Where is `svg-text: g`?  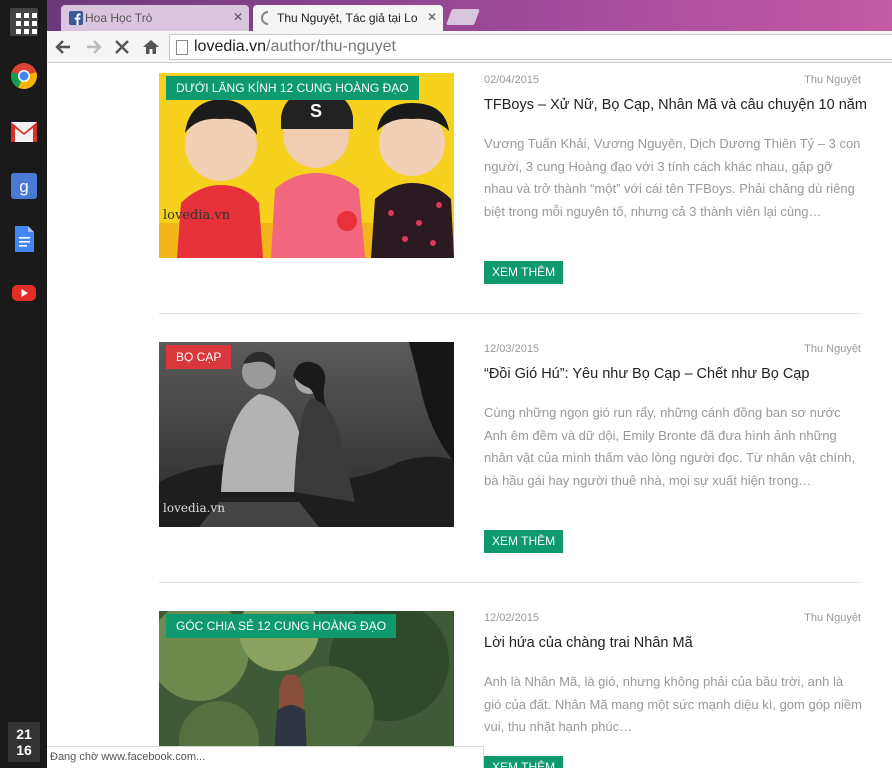 svg-text: g is located at coordinates (23, 186).